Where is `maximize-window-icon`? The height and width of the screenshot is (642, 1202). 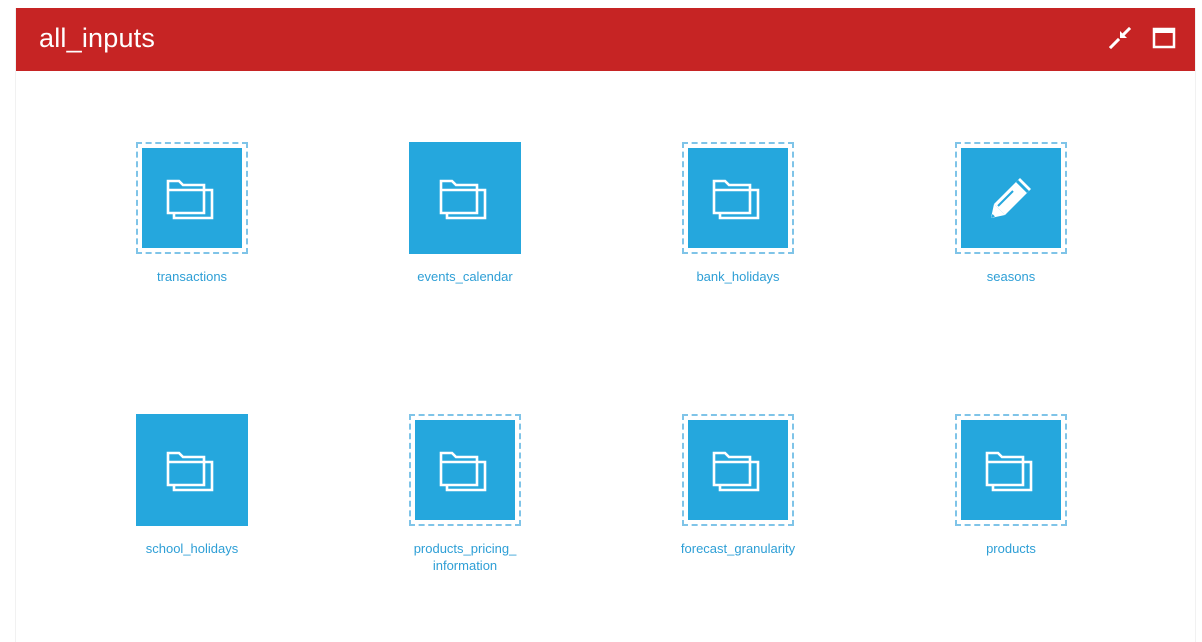
maximize-window-icon is located at coordinates (1164, 38).